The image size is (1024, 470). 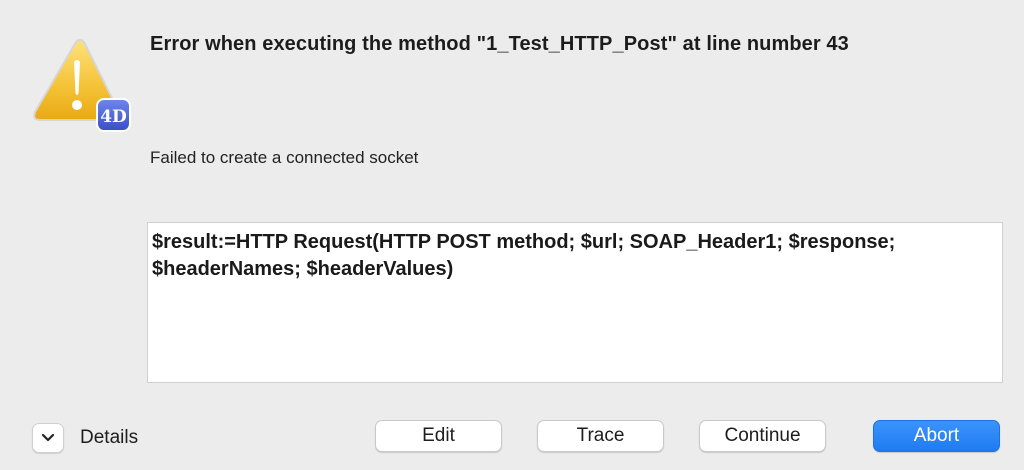 I want to click on details-label: Details, so click(x=109, y=437).